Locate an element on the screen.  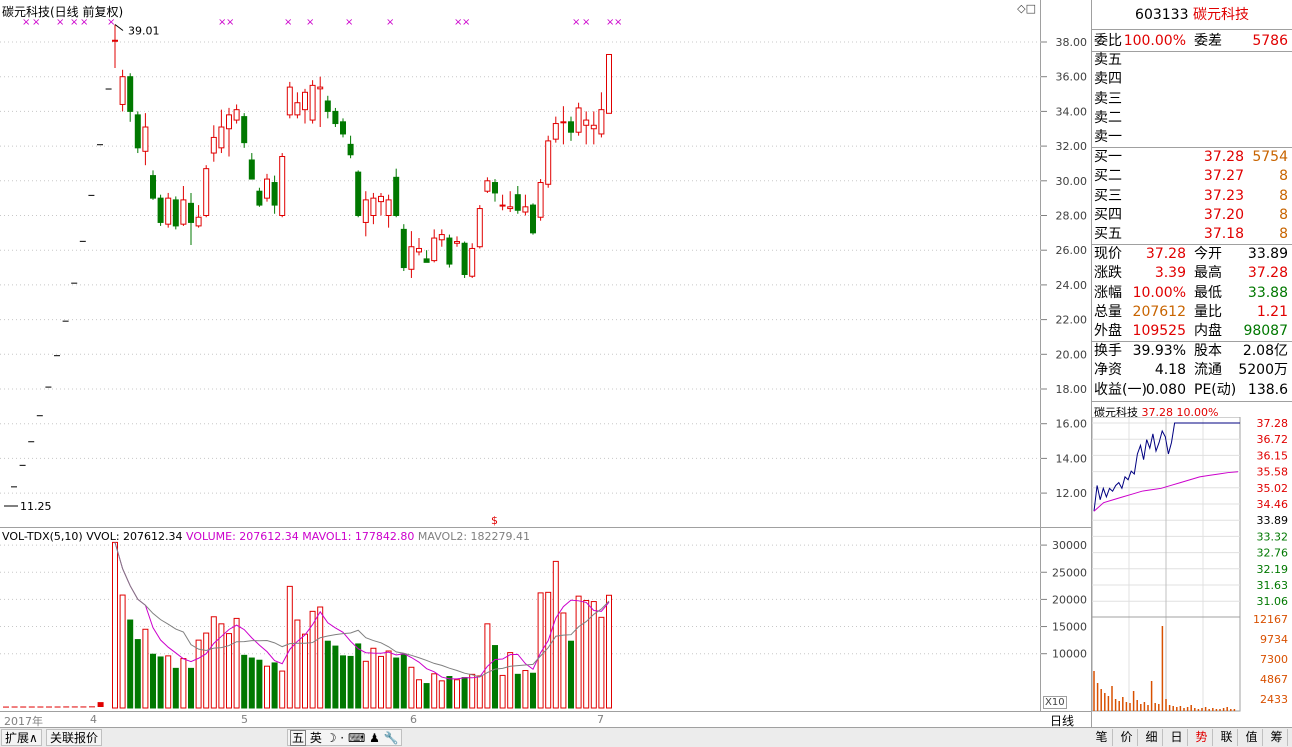
mini-vol-label: 7300 is located at coordinates (1274, 659).